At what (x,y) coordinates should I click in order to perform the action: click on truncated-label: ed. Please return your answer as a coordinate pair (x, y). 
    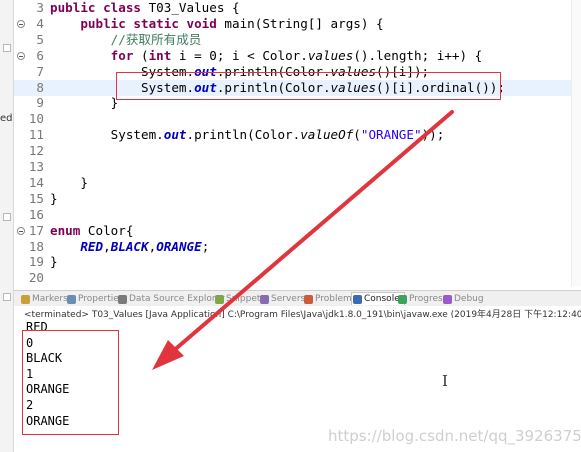
    Looking at the image, I should click on (6, 118).